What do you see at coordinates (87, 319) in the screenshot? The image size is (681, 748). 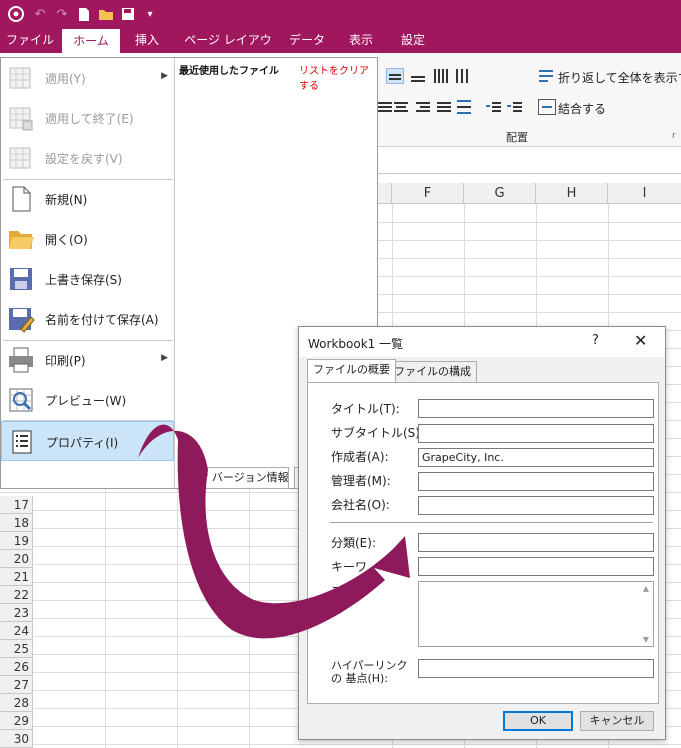 I see `menu-item-save-as: 名前を付けて保存(A)` at bounding box center [87, 319].